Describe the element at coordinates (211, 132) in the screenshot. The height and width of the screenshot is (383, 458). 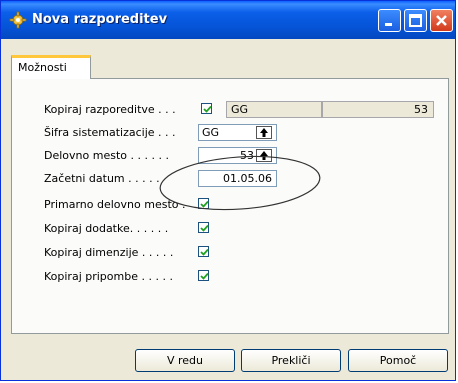
I see `system-code-value: GG` at that location.